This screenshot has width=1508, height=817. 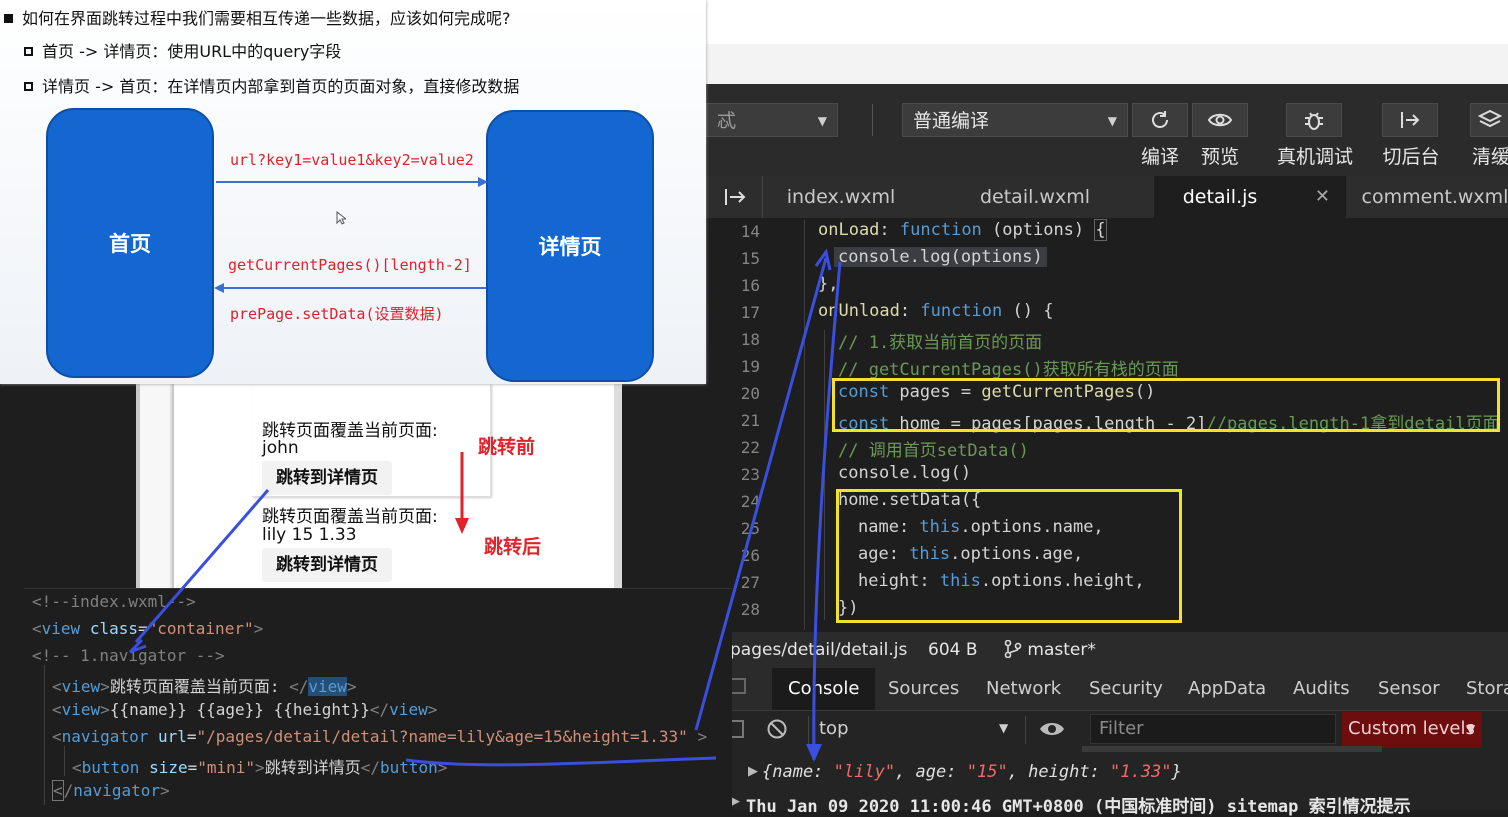 I want to click on code-line-22: // 调用首页setData(), so click(x=933, y=451).